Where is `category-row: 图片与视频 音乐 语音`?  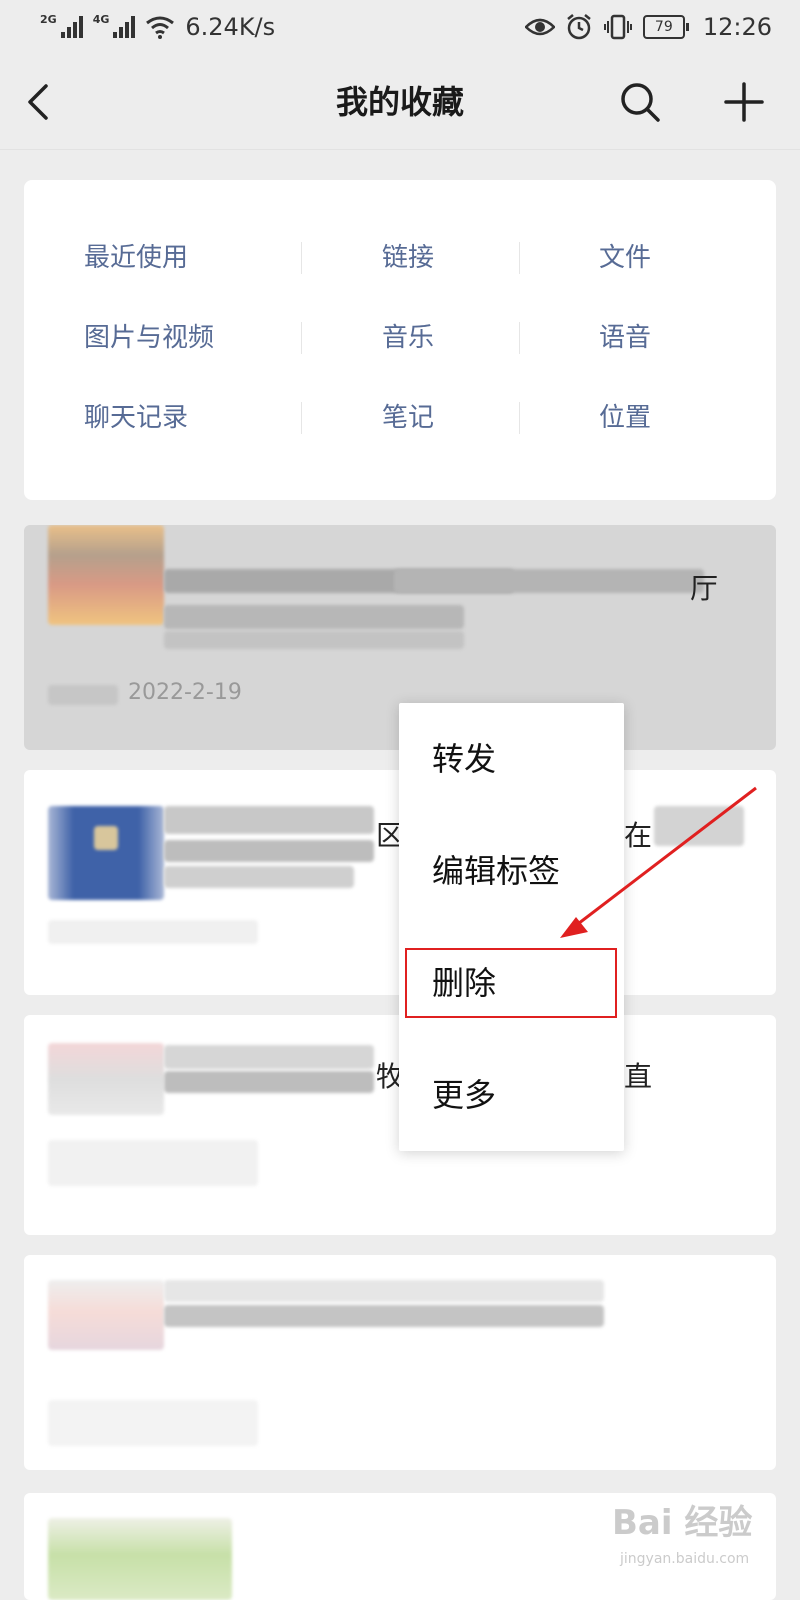 category-row: 图片与视频 音乐 语音 is located at coordinates (400, 338).